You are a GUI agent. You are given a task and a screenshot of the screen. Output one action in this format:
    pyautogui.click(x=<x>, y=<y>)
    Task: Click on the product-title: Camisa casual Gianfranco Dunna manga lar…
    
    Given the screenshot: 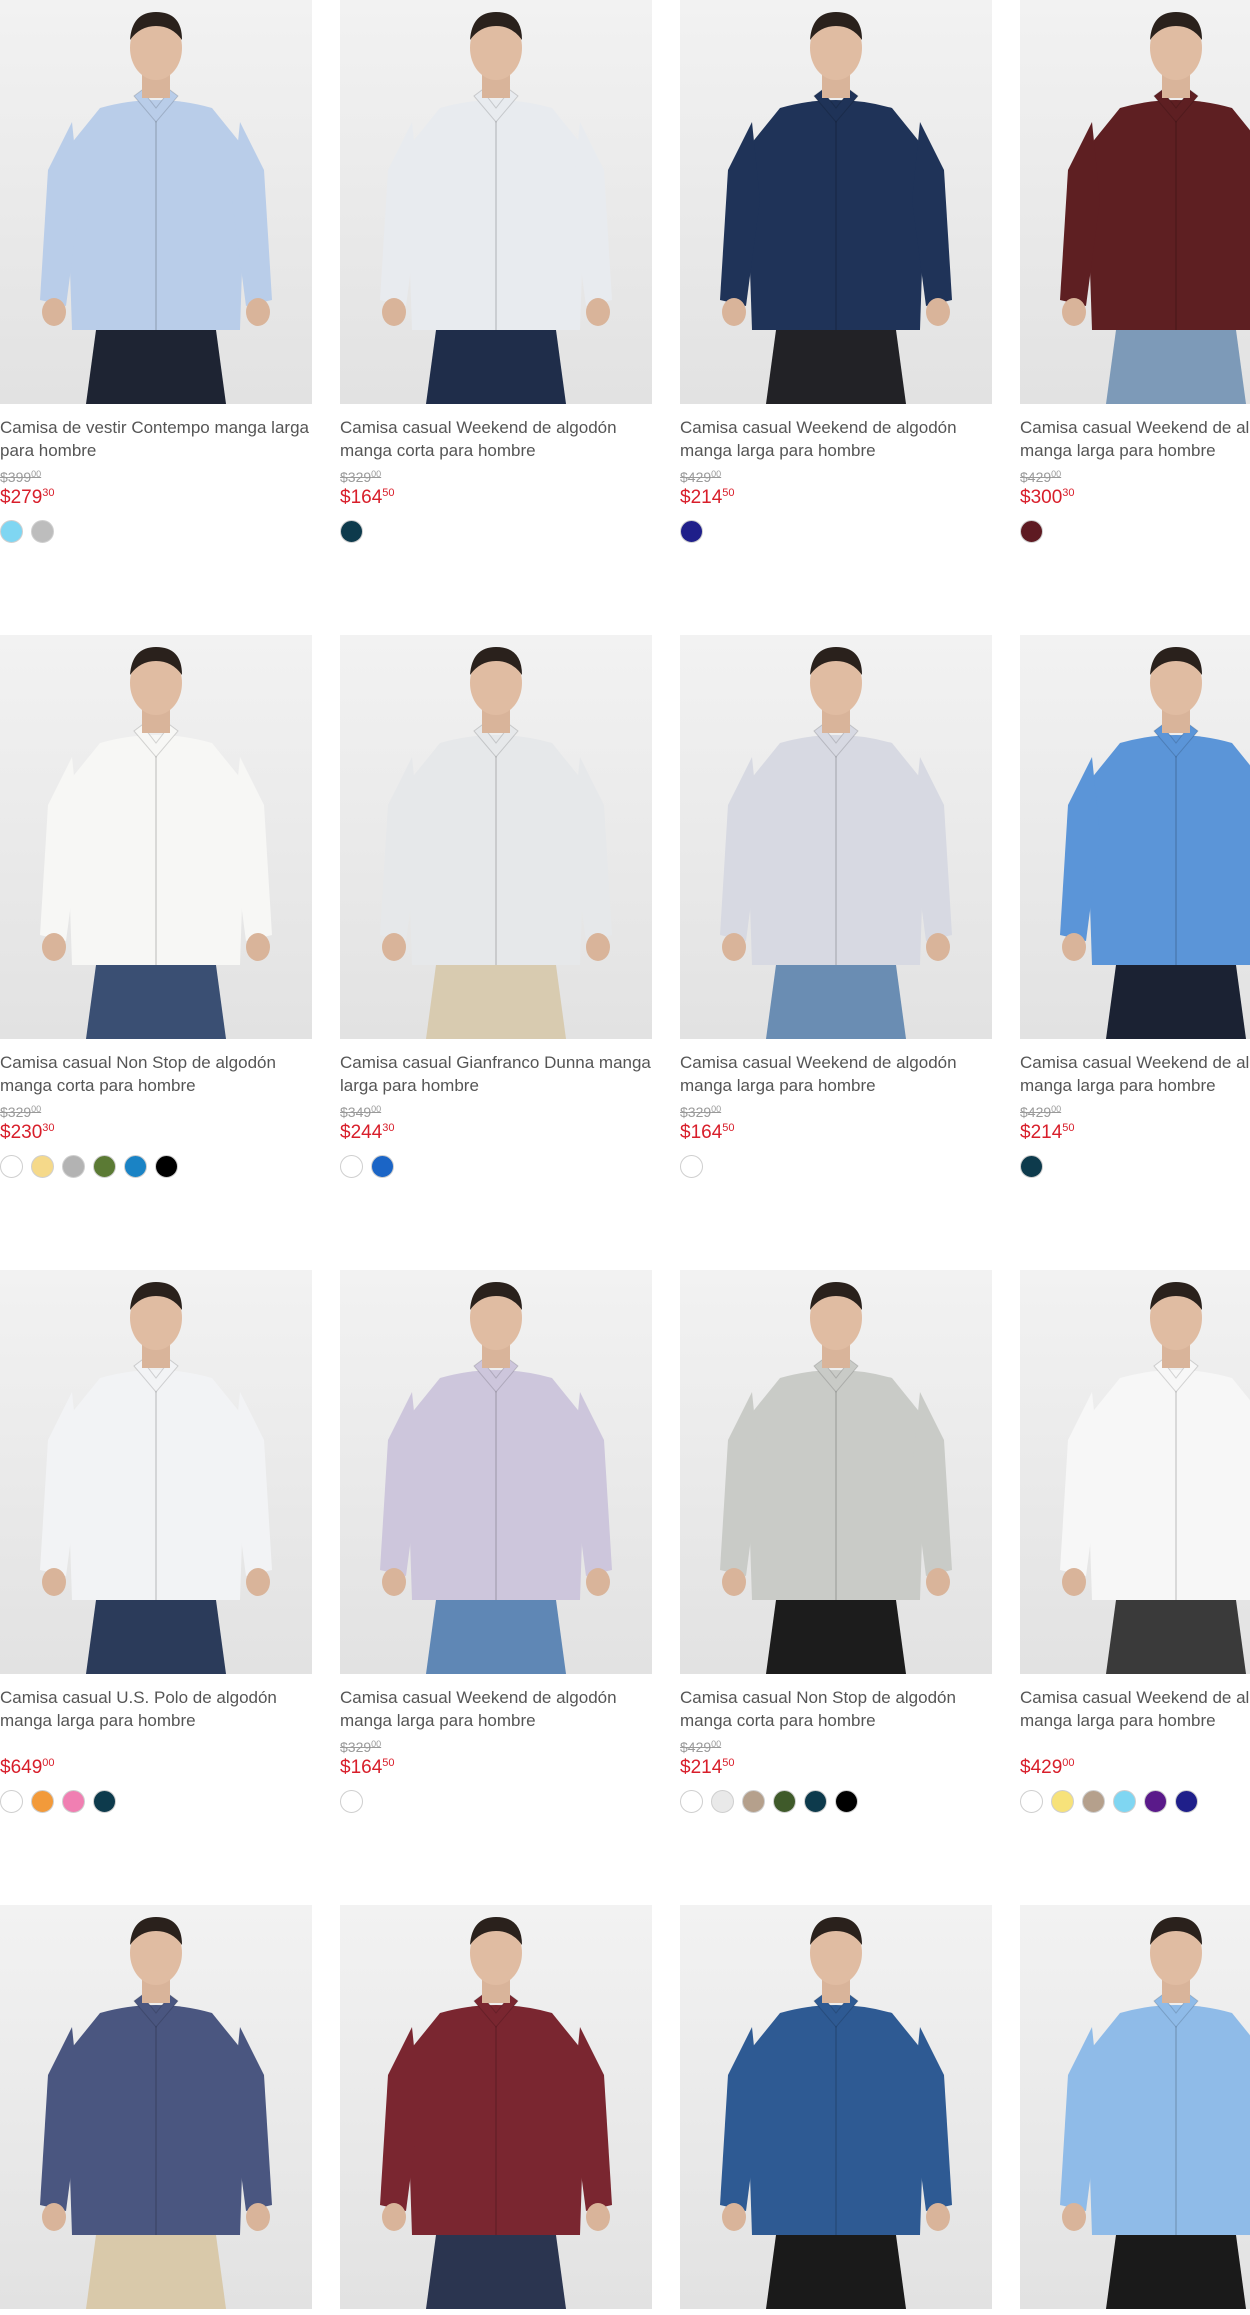 What is the action you would take?
    pyautogui.click(x=496, y=1074)
    